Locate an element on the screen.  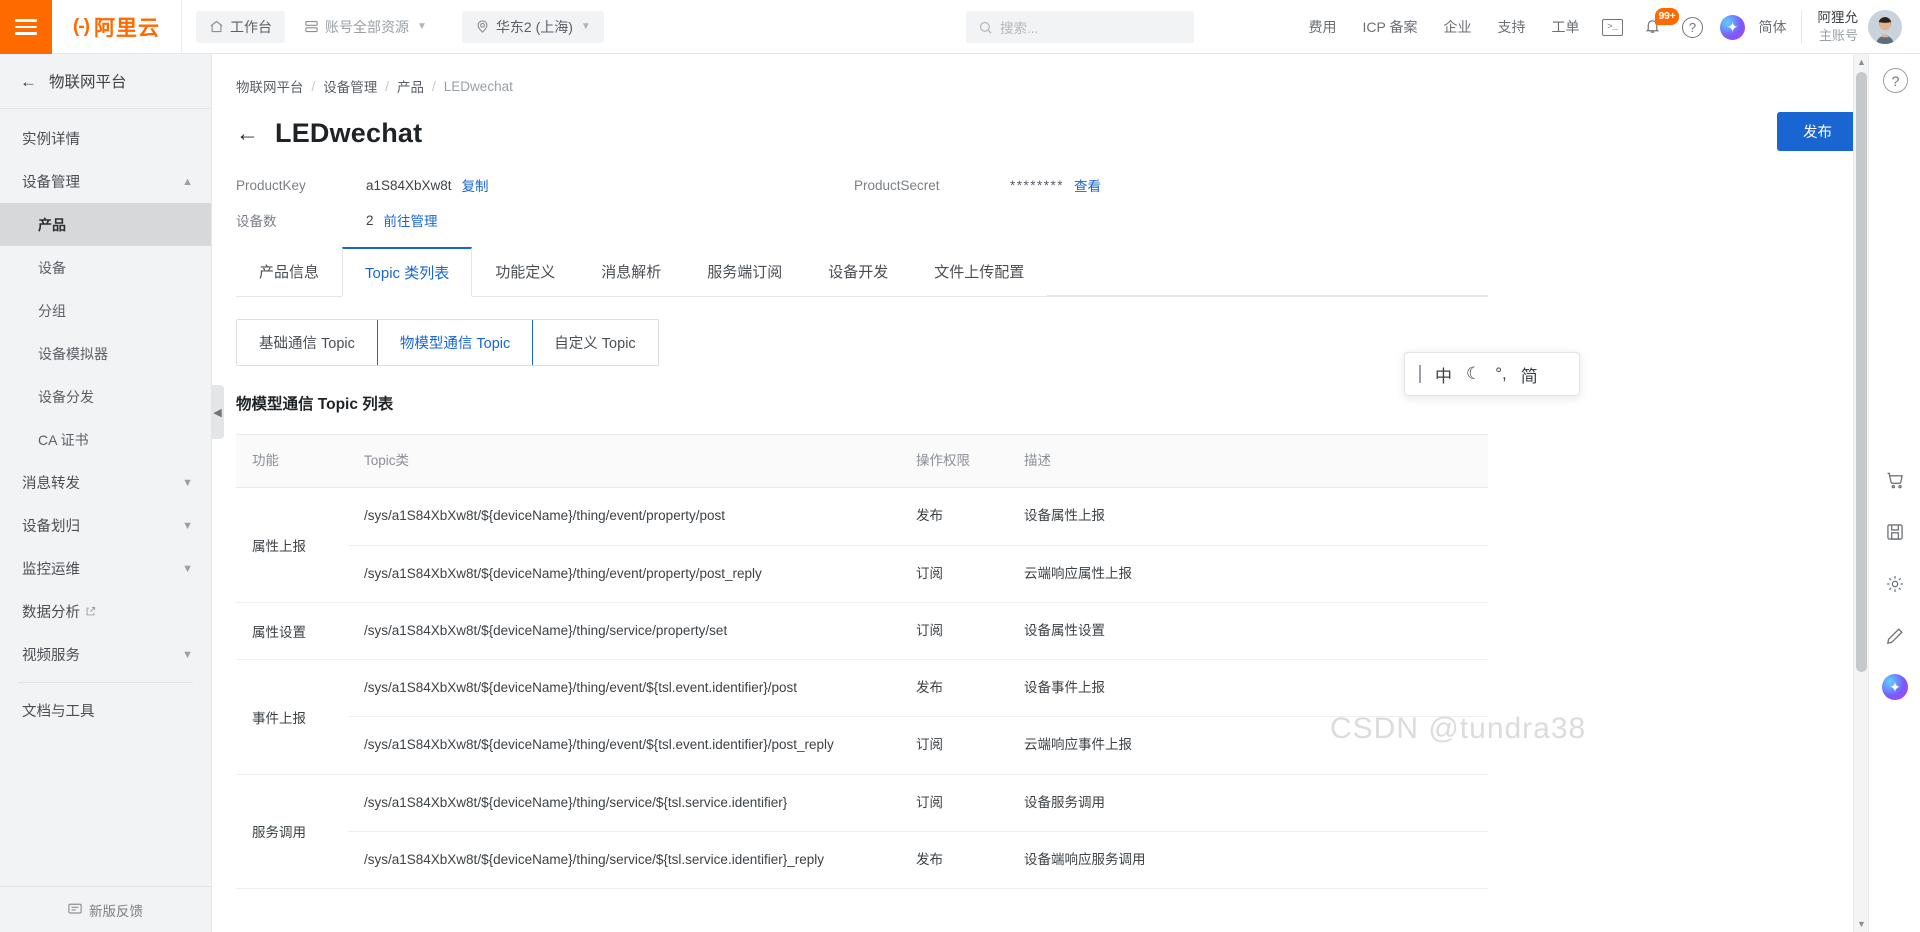
nav-link-fee: 费用 is located at coordinates (1323, 27).